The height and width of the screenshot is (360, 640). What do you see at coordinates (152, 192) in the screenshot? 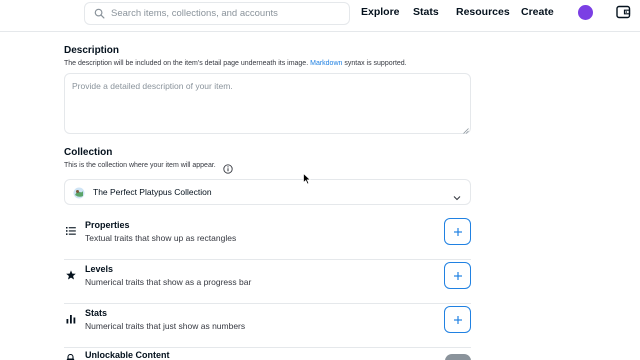
I see `collection-selected-label: The Perfect Platypus Collection` at bounding box center [152, 192].